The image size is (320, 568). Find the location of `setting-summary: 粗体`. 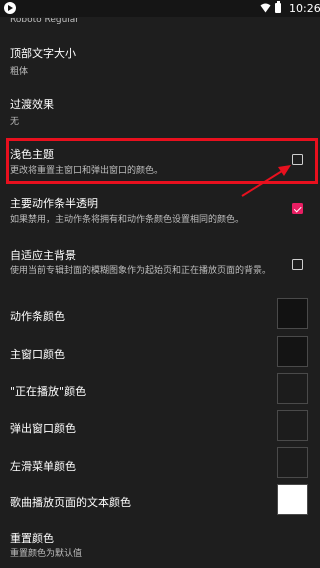

setting-summary: 粗体 is located at coordinates (19, 72).